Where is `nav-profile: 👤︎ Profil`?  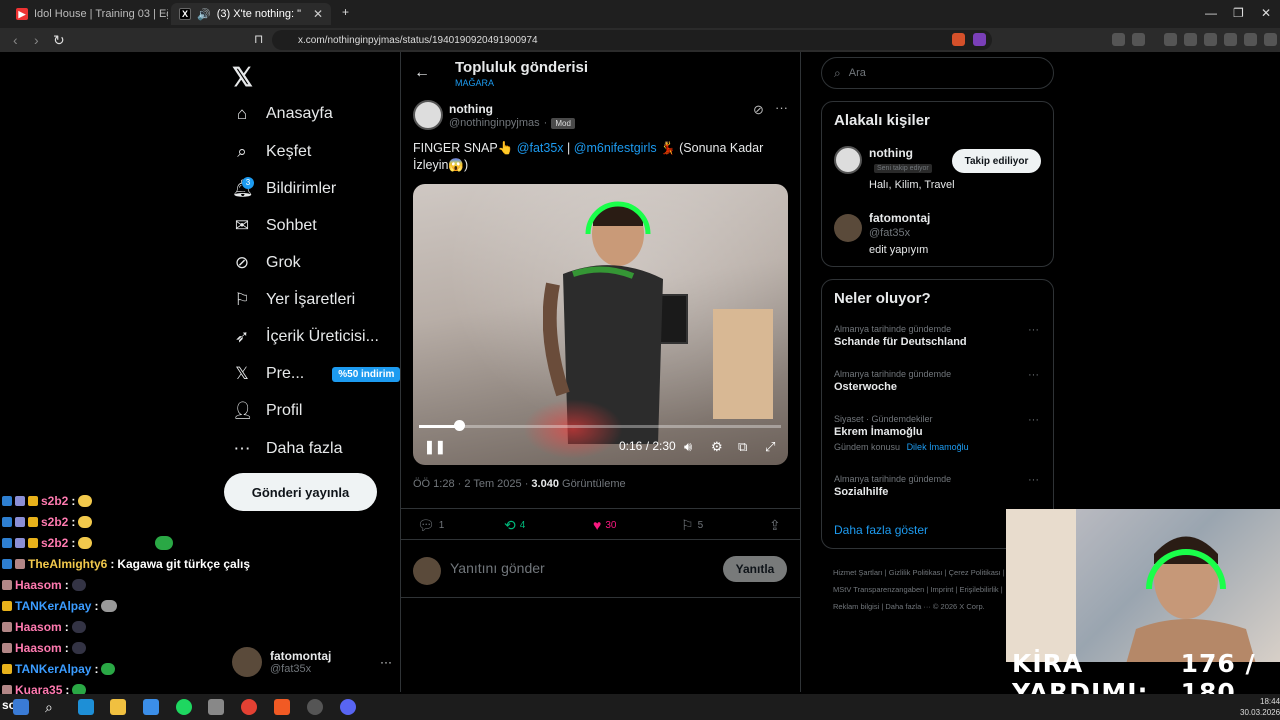
nav-profile: 👤︎ Profil is located at coordinates (267, 411).